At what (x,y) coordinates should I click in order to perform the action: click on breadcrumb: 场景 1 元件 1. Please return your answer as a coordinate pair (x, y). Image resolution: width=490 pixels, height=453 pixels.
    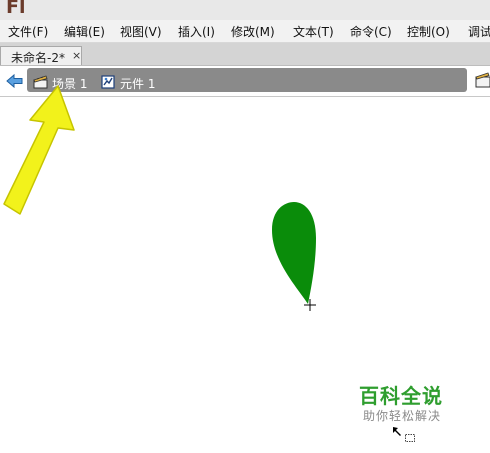
    Looking at the image, I should click on (247, 80).